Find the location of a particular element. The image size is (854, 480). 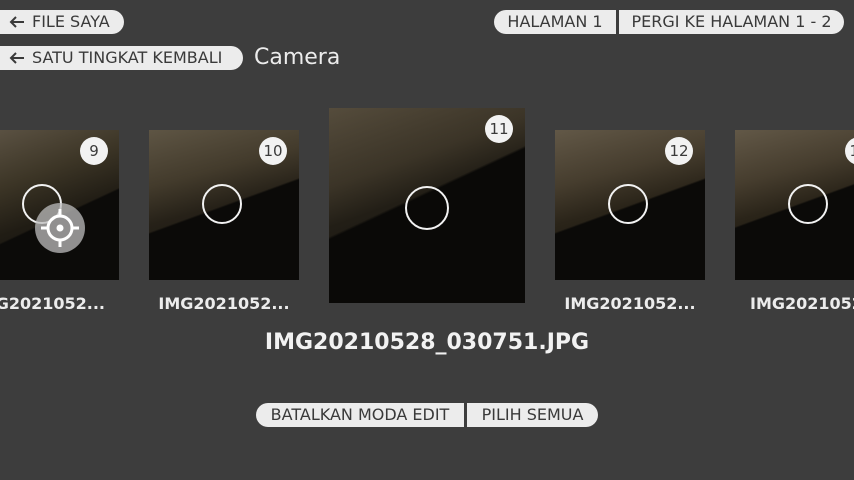

thumbnail-item: 12 is located at coordinates (630, 205).